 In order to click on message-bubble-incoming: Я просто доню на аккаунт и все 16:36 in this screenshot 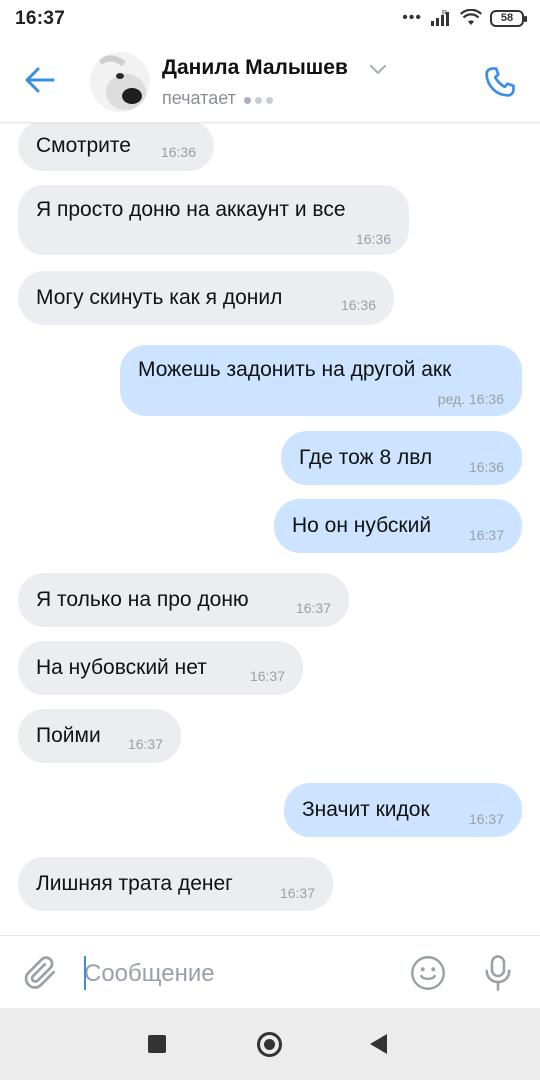, I will do `click(213, 220)`.